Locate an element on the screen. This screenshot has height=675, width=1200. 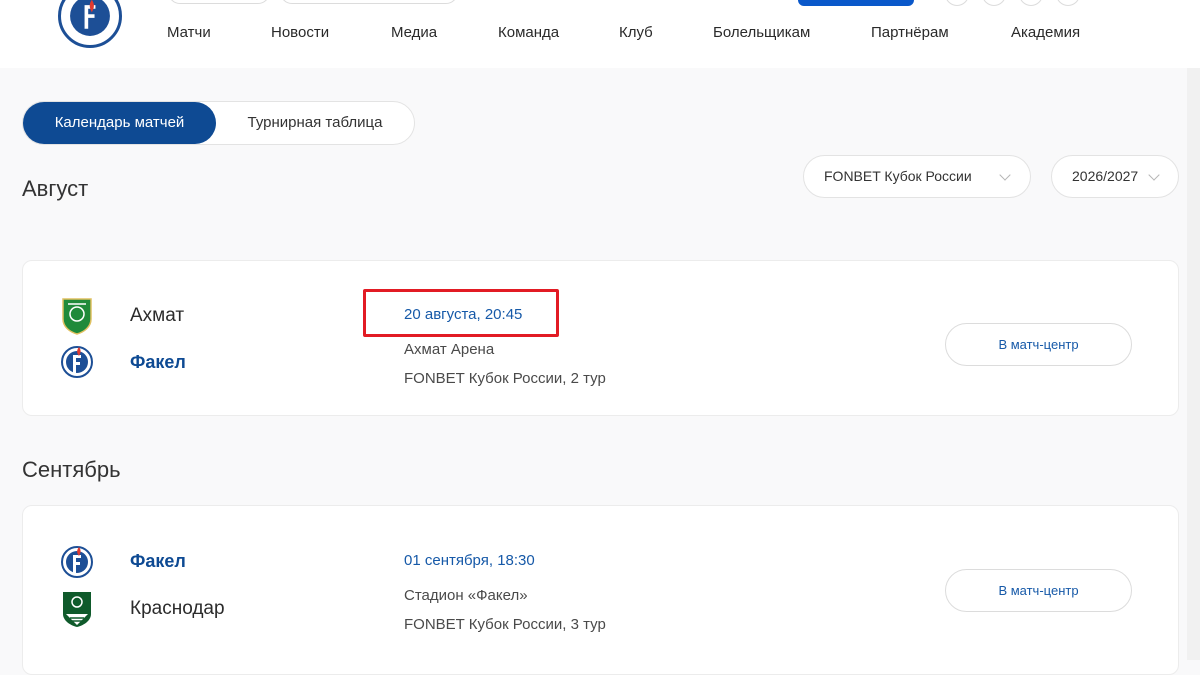
schedule-tabs: Календарь матчей Турнирная таблица is located at coordinates (218, 123).